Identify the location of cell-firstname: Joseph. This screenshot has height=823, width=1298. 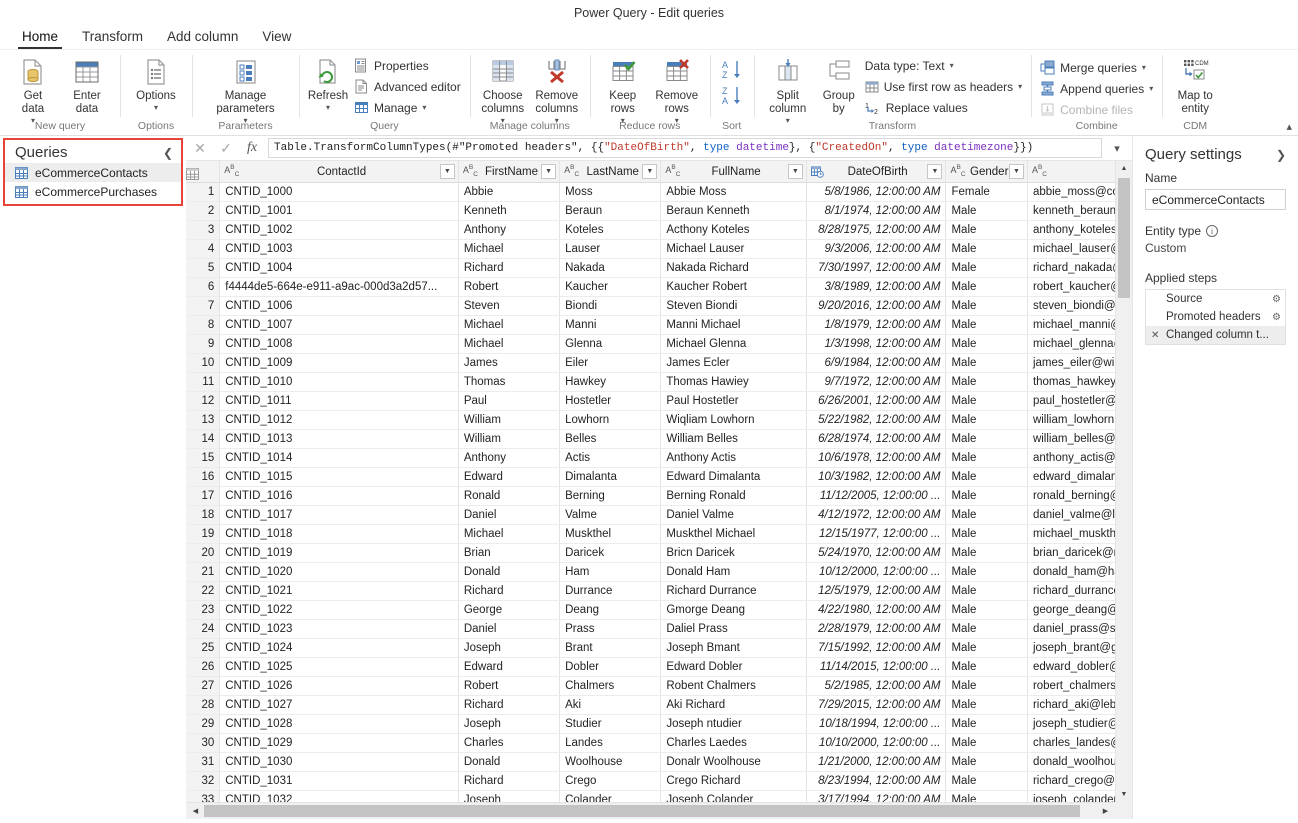
(509, 648).